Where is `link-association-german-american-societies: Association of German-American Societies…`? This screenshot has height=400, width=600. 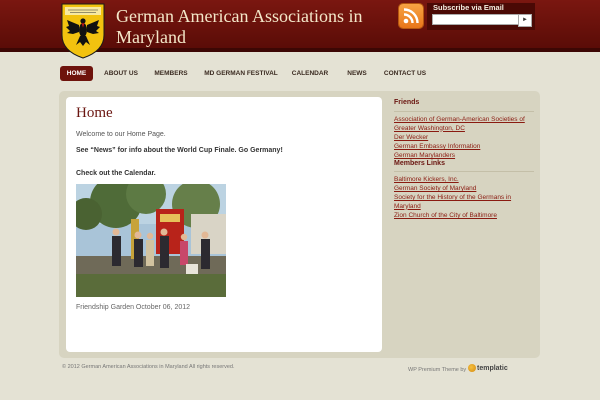
link-association-german-american-societies: Association of German-American Societies… is located at coordinates (464, 124).